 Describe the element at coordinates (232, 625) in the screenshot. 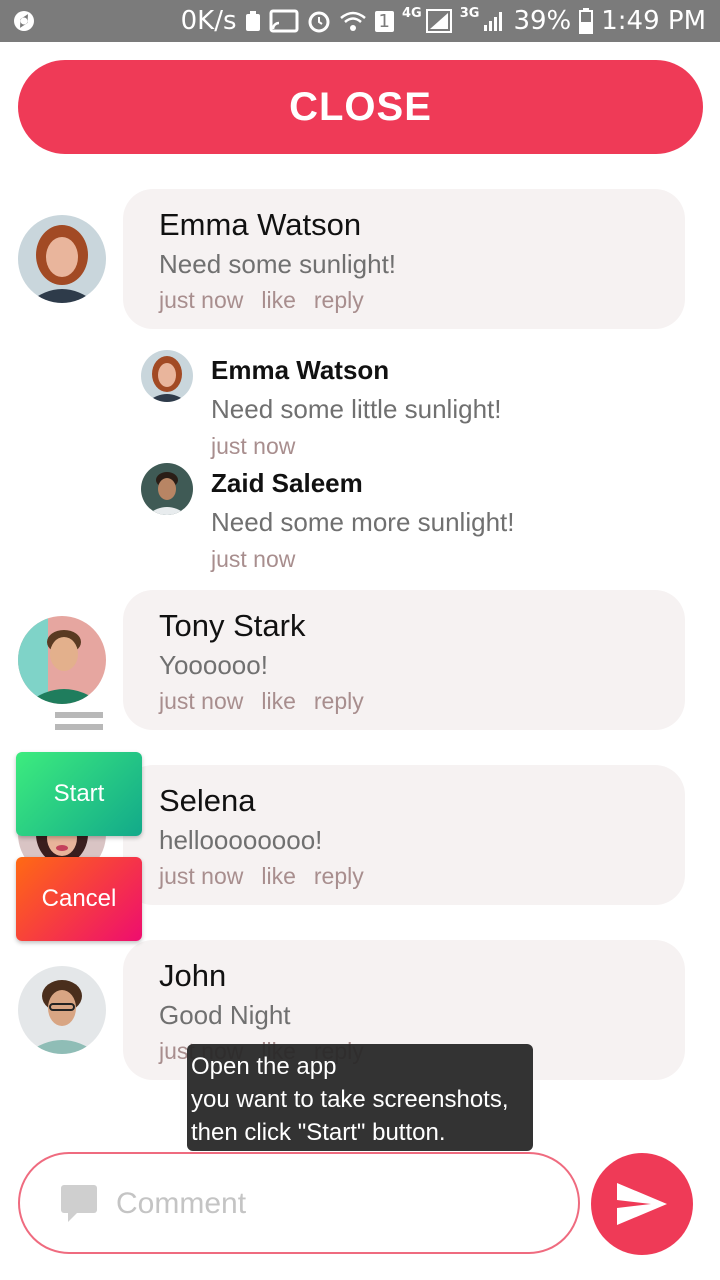

I see `comment-author: Tony Stark` at that location.